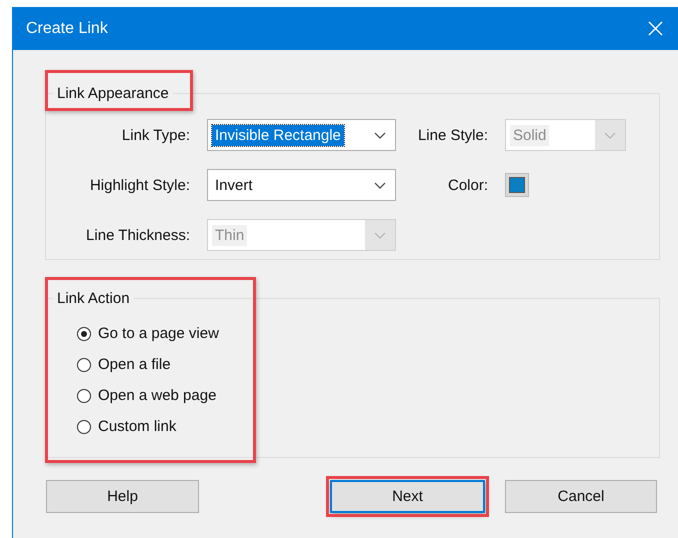  I want to click on radio-option: Custom link, so click(368, 426).